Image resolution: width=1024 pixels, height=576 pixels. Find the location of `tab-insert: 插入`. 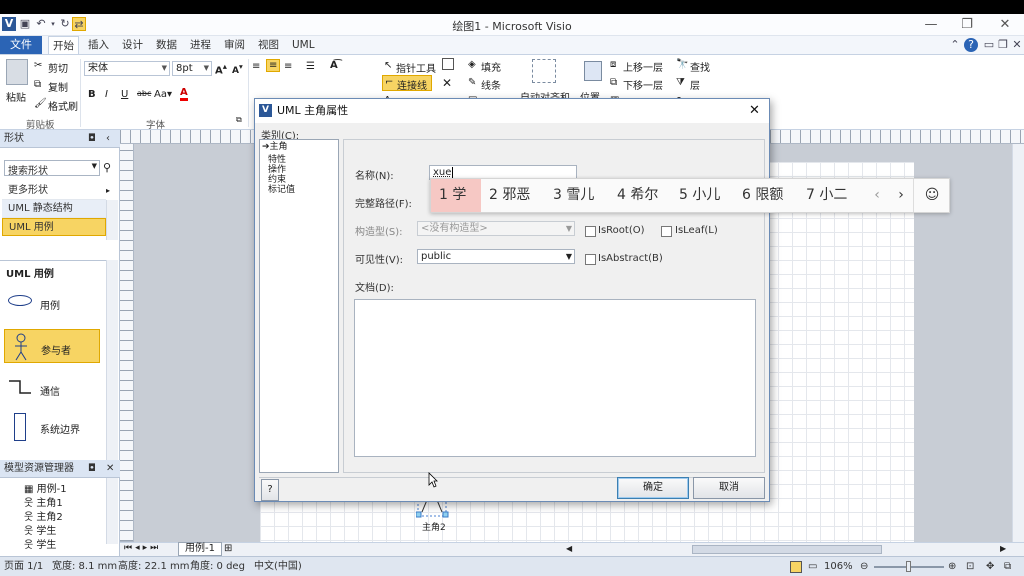

tab-insert: 插入 is located at coordinates (98, 45).